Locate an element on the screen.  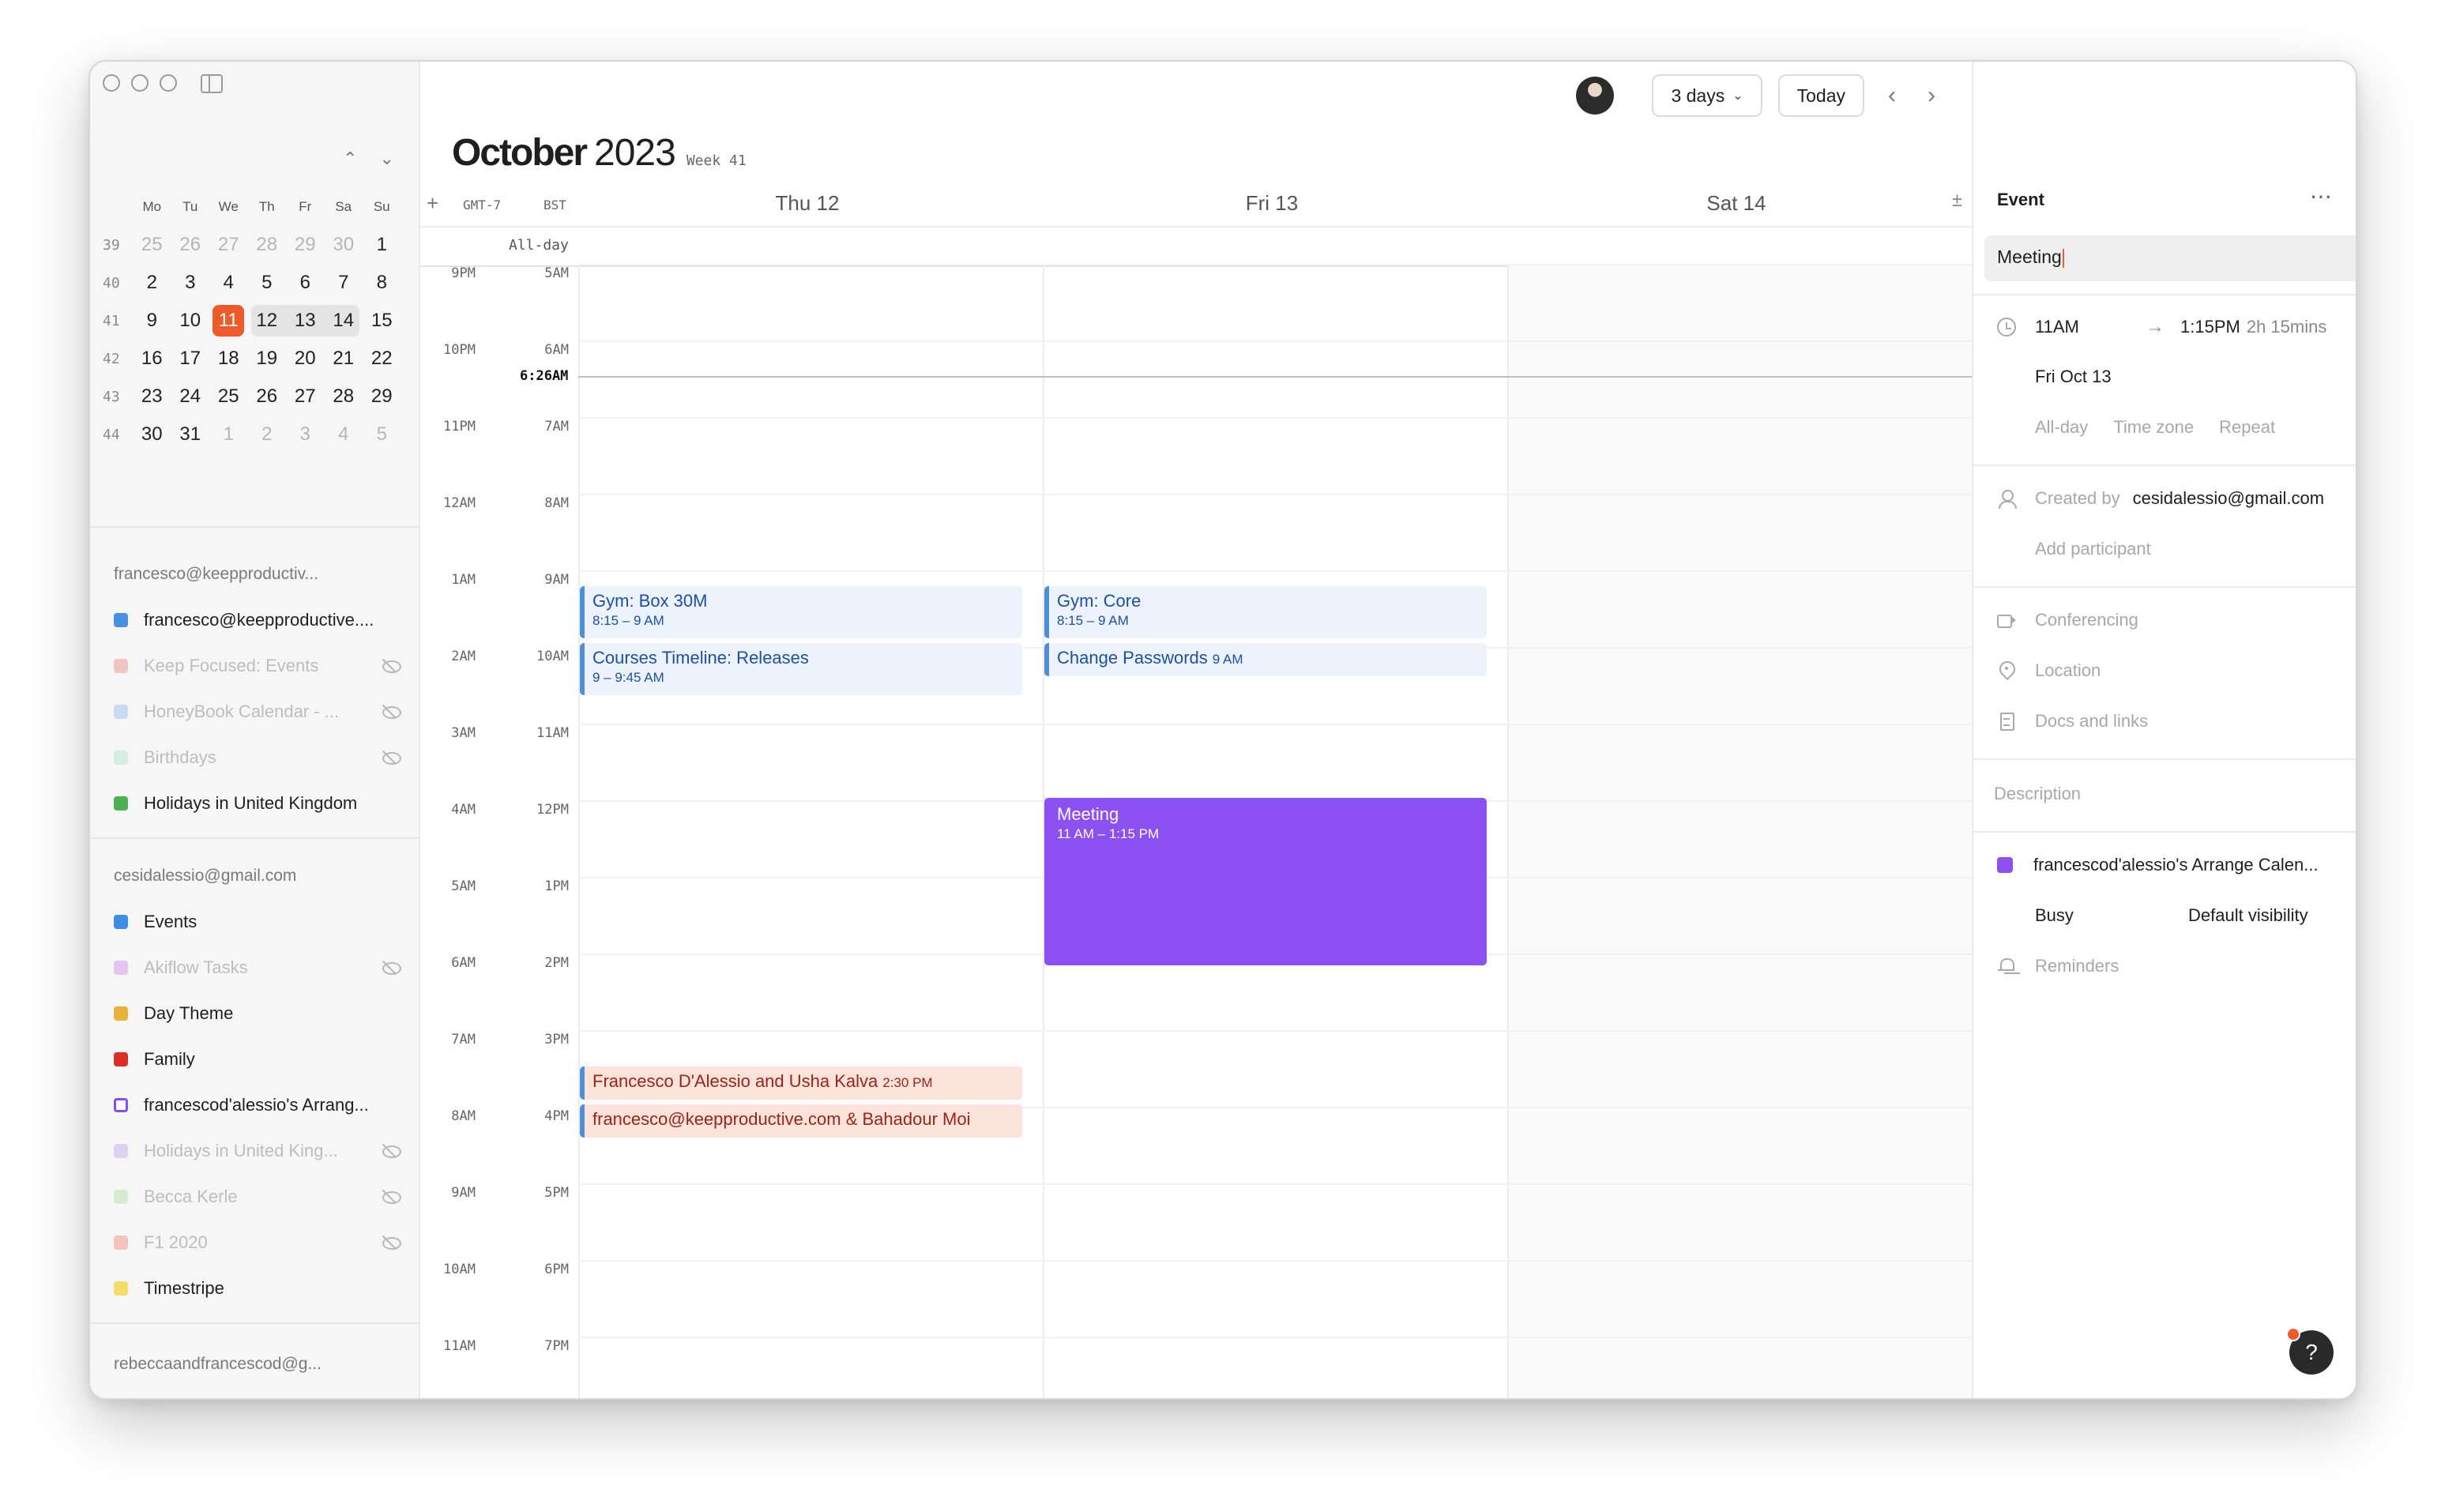
time-zone-button: Time zone is located at coordinates (2153, 427).